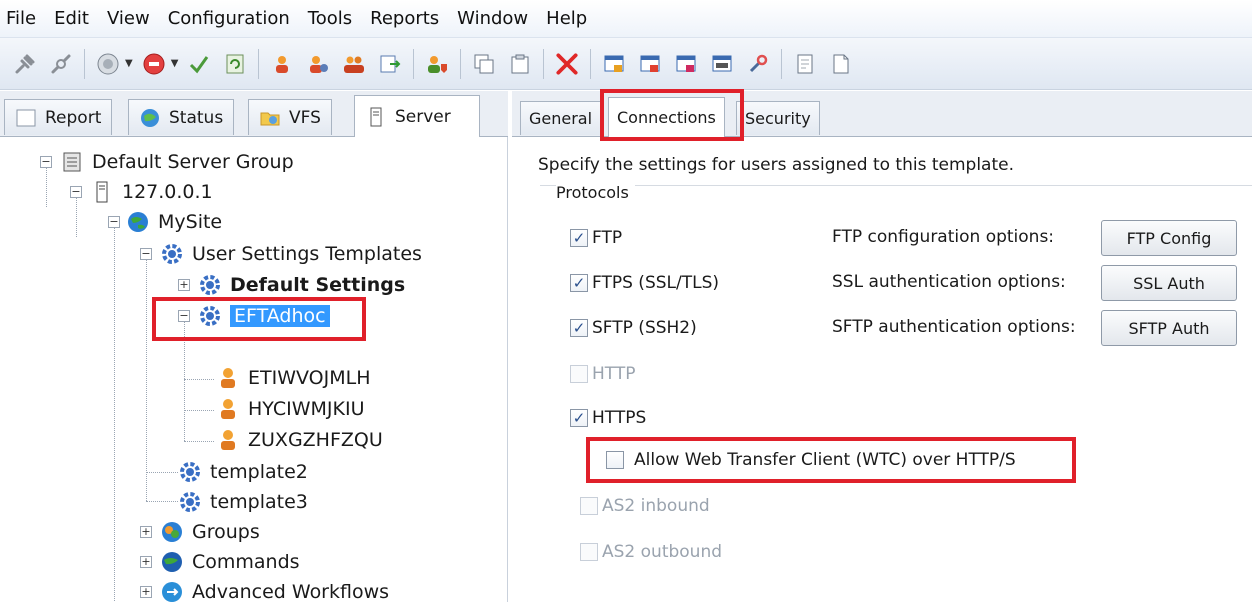 Image resolution: width=1252 pixels, height=602 pixels. What do you see at coordinates (290, 117) in the screenshot?
I see `tab-vfs: VFS` at bounding box center [290, 117].